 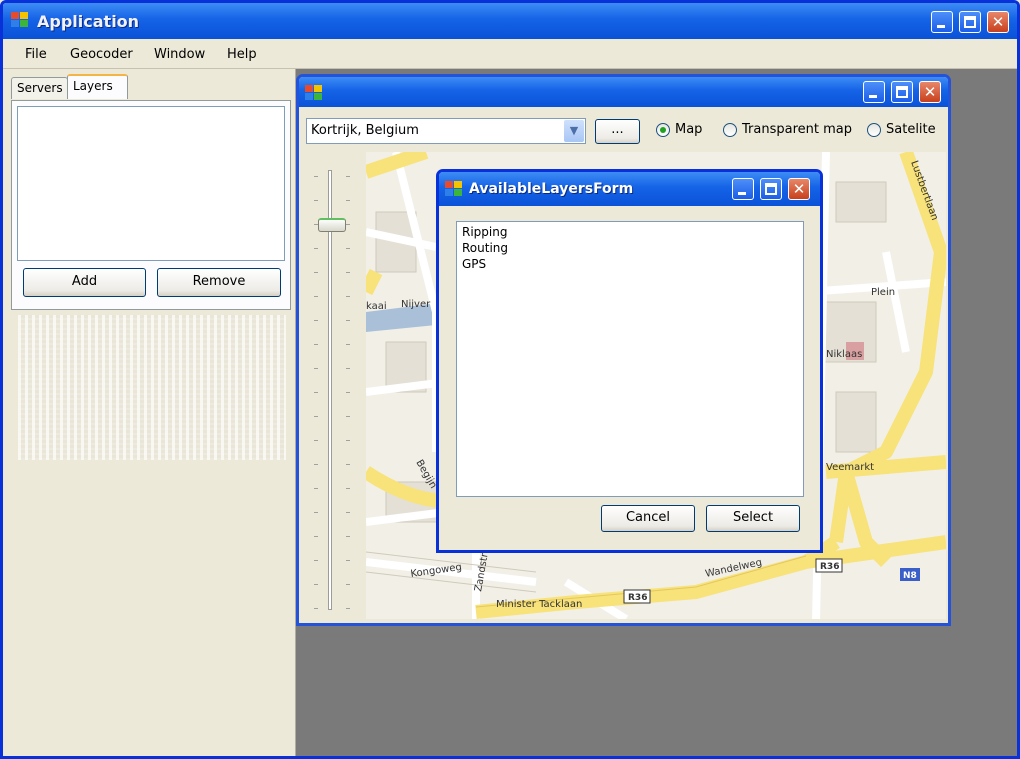 What do you see at coordinates (20, 20) in the screenshot?
I see `app-icon` at bounding box center [20, 20].